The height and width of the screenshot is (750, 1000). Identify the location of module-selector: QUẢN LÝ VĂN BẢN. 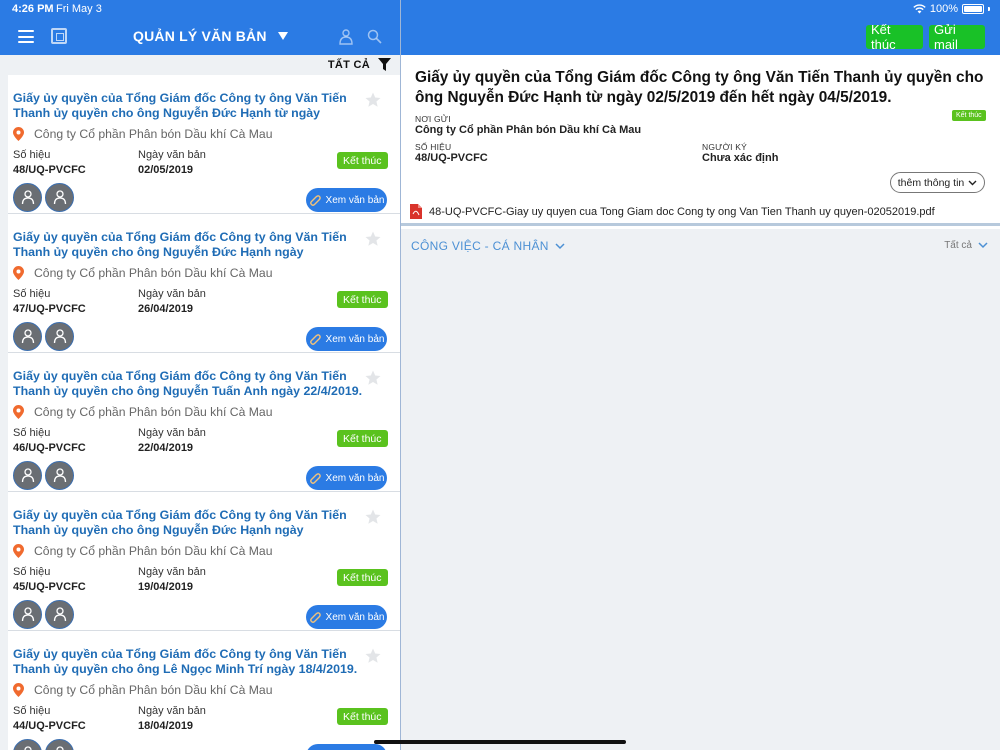
(210, 36).